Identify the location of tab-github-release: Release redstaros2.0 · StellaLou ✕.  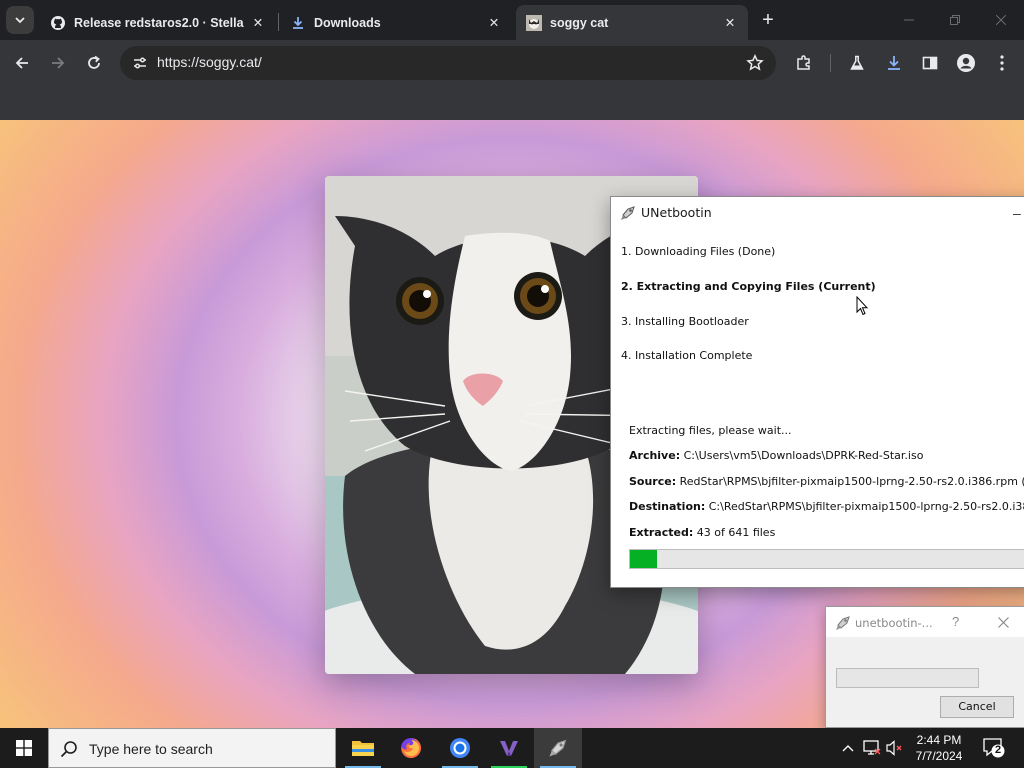
(158, 22).